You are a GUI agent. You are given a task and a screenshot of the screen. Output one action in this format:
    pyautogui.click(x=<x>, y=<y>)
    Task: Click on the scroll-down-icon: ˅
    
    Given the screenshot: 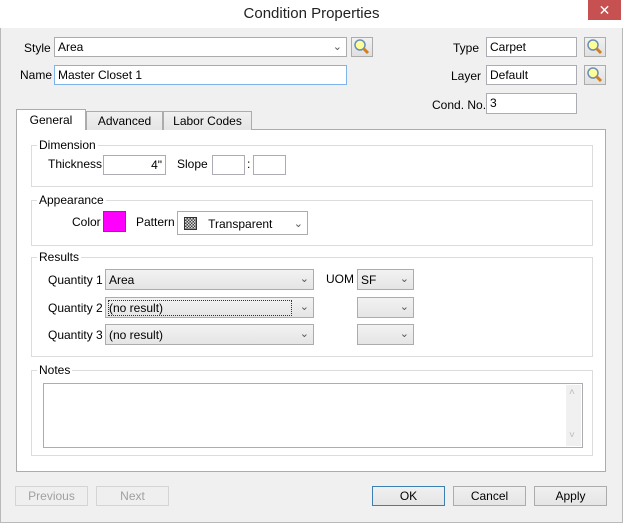 What is the action you would take?
    pyautogui.click(x=572, y=435)
    